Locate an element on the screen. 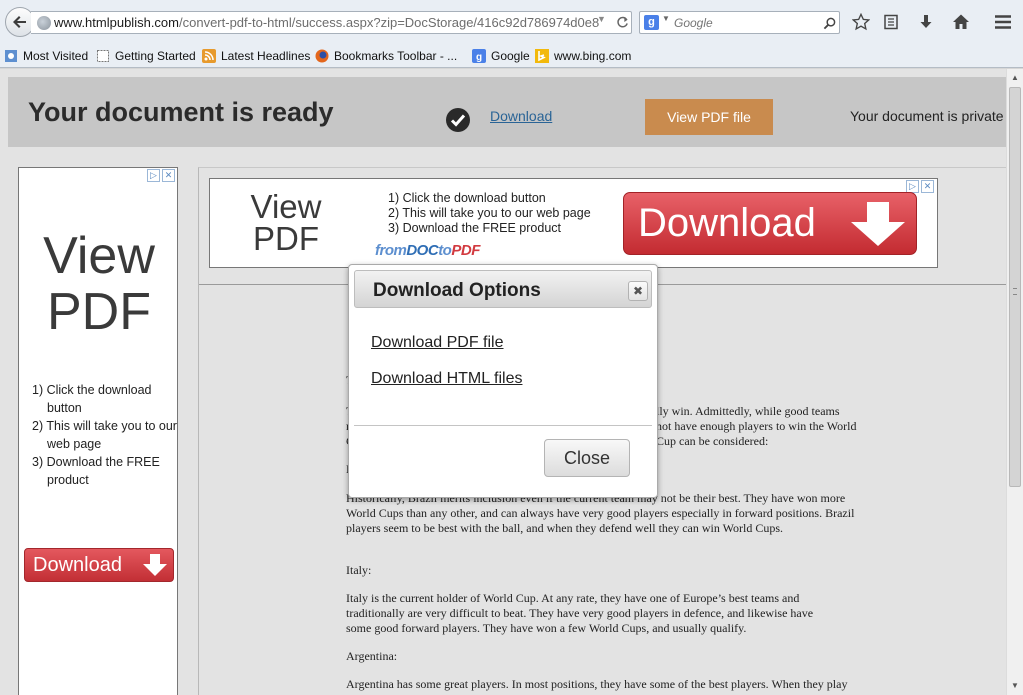  bookmark-label: Latest Headlines is located at coordinates (266, 56).